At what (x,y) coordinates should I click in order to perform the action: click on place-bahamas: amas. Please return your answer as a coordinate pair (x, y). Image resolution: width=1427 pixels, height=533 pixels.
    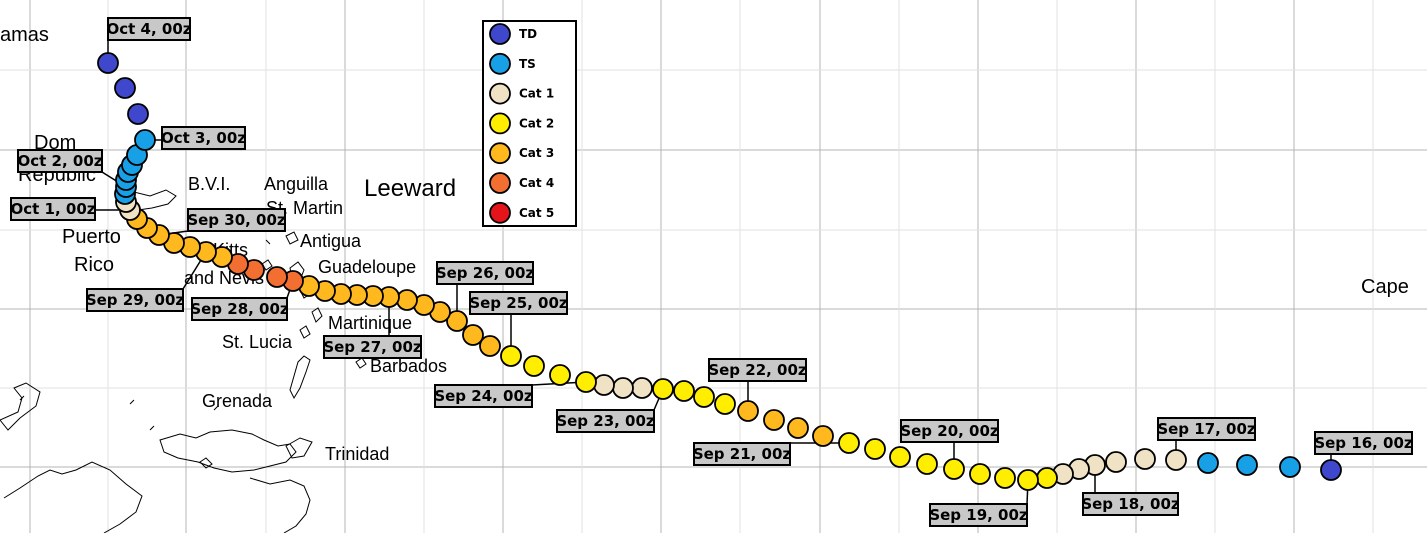
    Looking at the image, I should click on (24, 35).